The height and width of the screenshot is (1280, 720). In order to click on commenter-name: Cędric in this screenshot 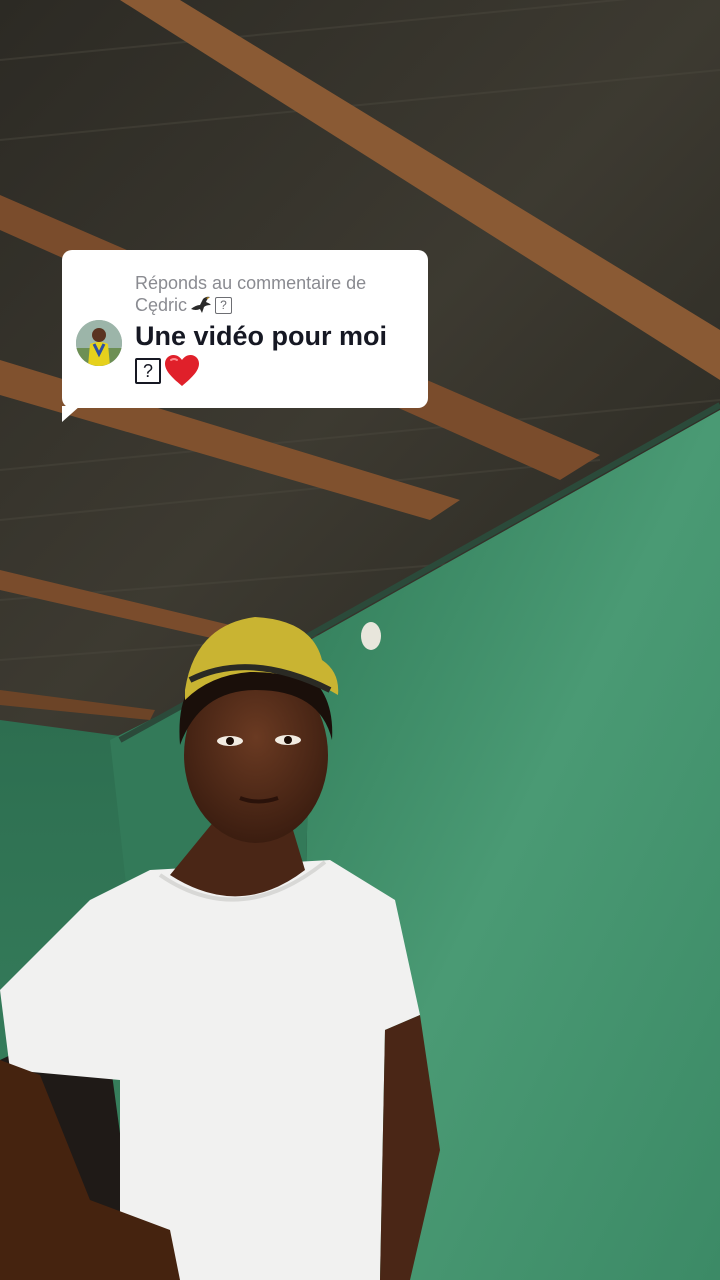, I will do `click(161, 305)`.